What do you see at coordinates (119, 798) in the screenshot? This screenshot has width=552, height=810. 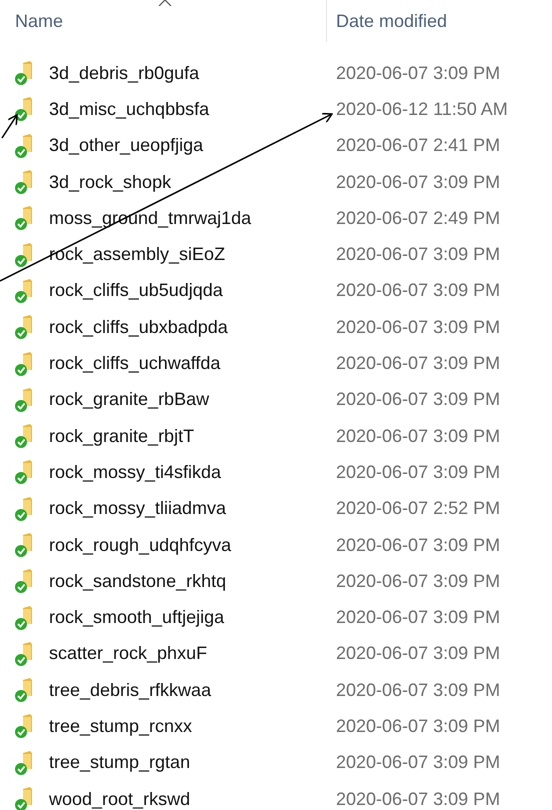 I see `file-name: wood_root_rkswd` at bounding box center [119, 798].